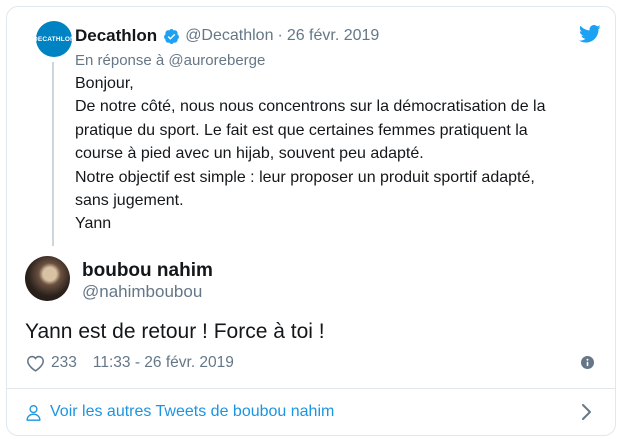 This screenshot has height=439, width=622. Describe the element at coordinates (104, 83) in the screenshot. I see `parent-body-line: Bonjour,` at that location.